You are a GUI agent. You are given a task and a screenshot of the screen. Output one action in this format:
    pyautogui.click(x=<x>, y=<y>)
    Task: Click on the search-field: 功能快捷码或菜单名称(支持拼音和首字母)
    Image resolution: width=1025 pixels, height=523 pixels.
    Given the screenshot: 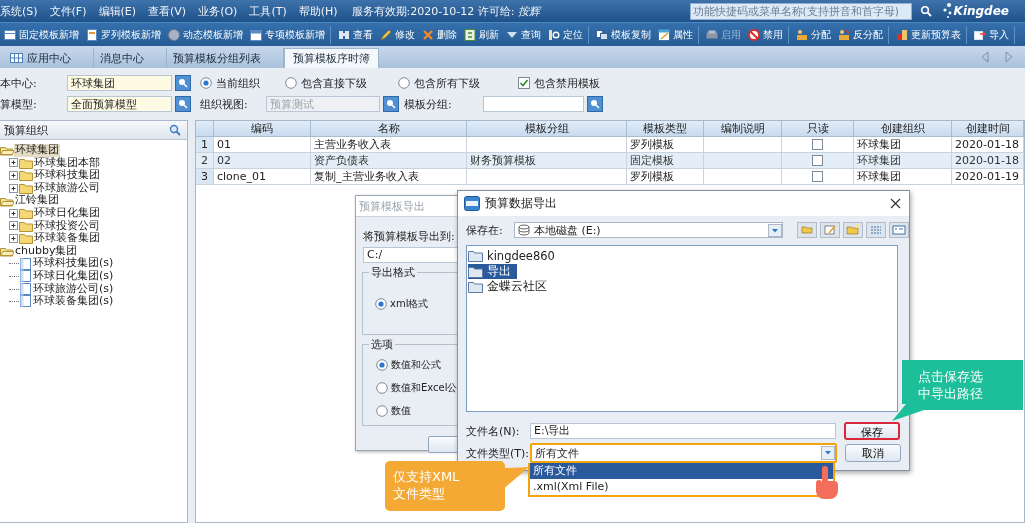 What is the action you would take?
    pyautogui.click(x=800, y=11)
    